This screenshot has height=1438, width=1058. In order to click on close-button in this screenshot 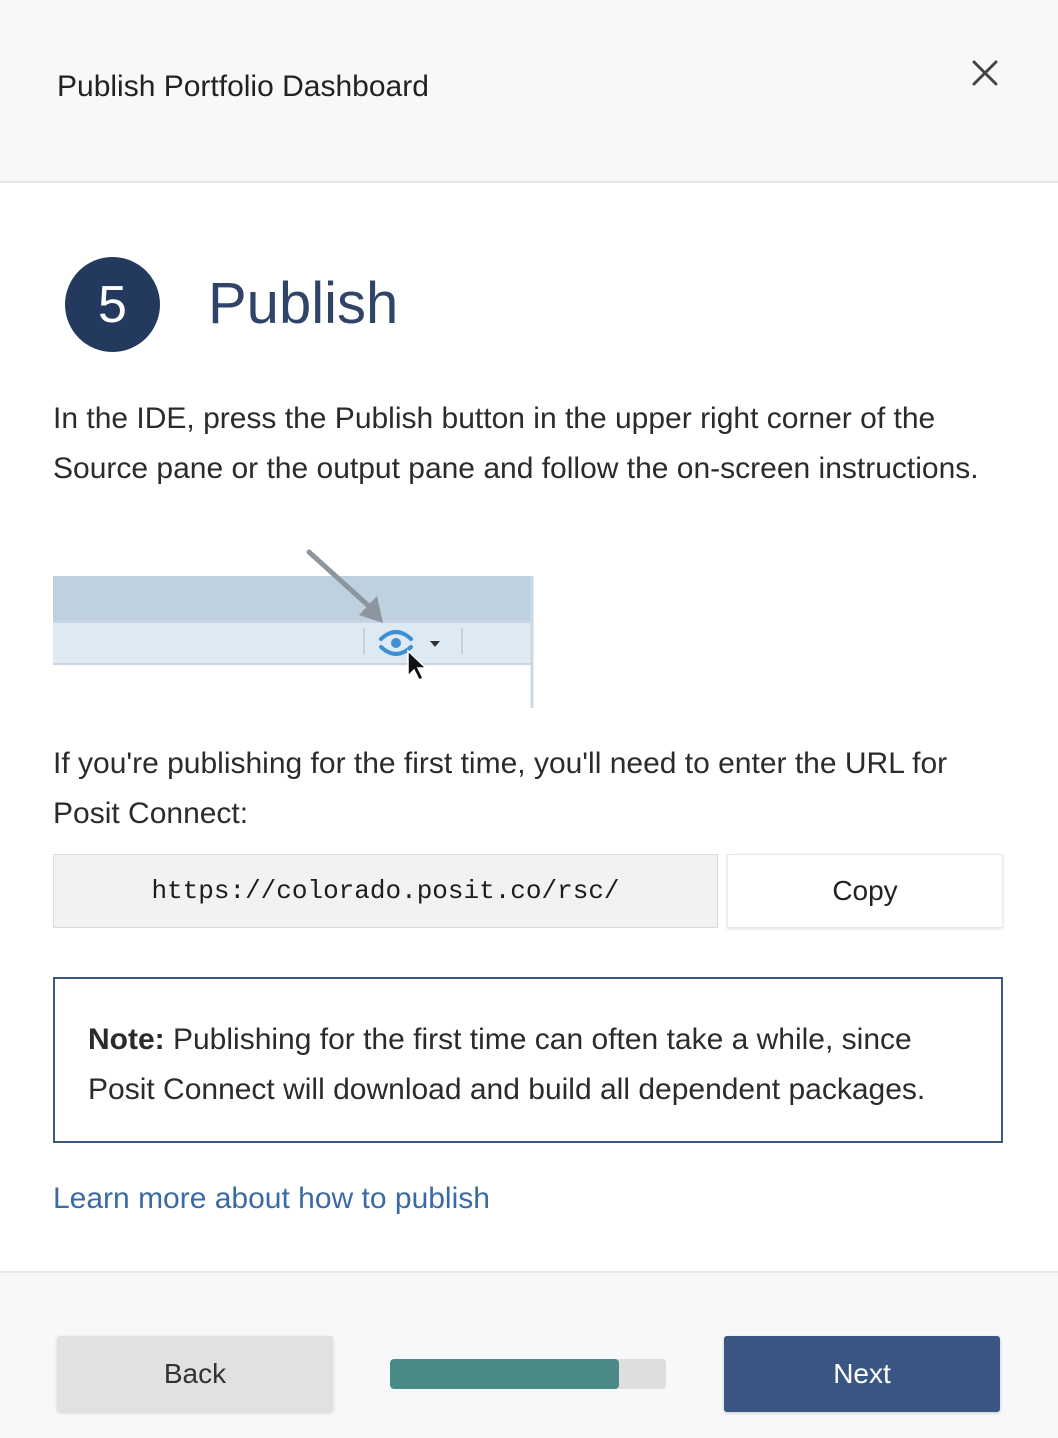, I will do `click(985, 73)`.